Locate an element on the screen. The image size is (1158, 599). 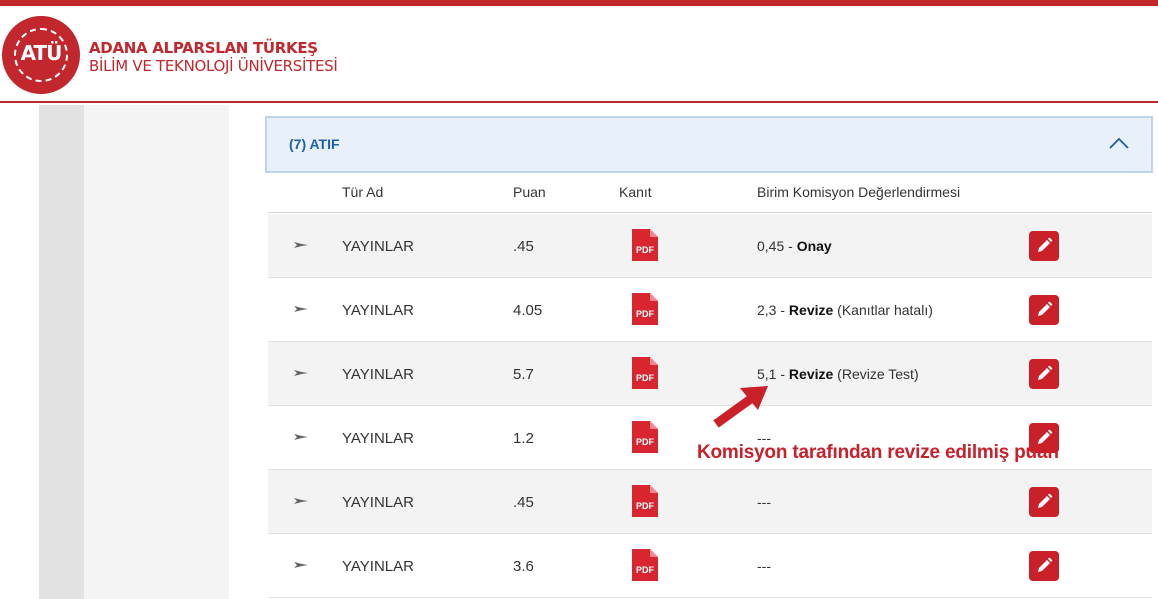
deg-value: 5,1 is located at coordinates (767, 374).